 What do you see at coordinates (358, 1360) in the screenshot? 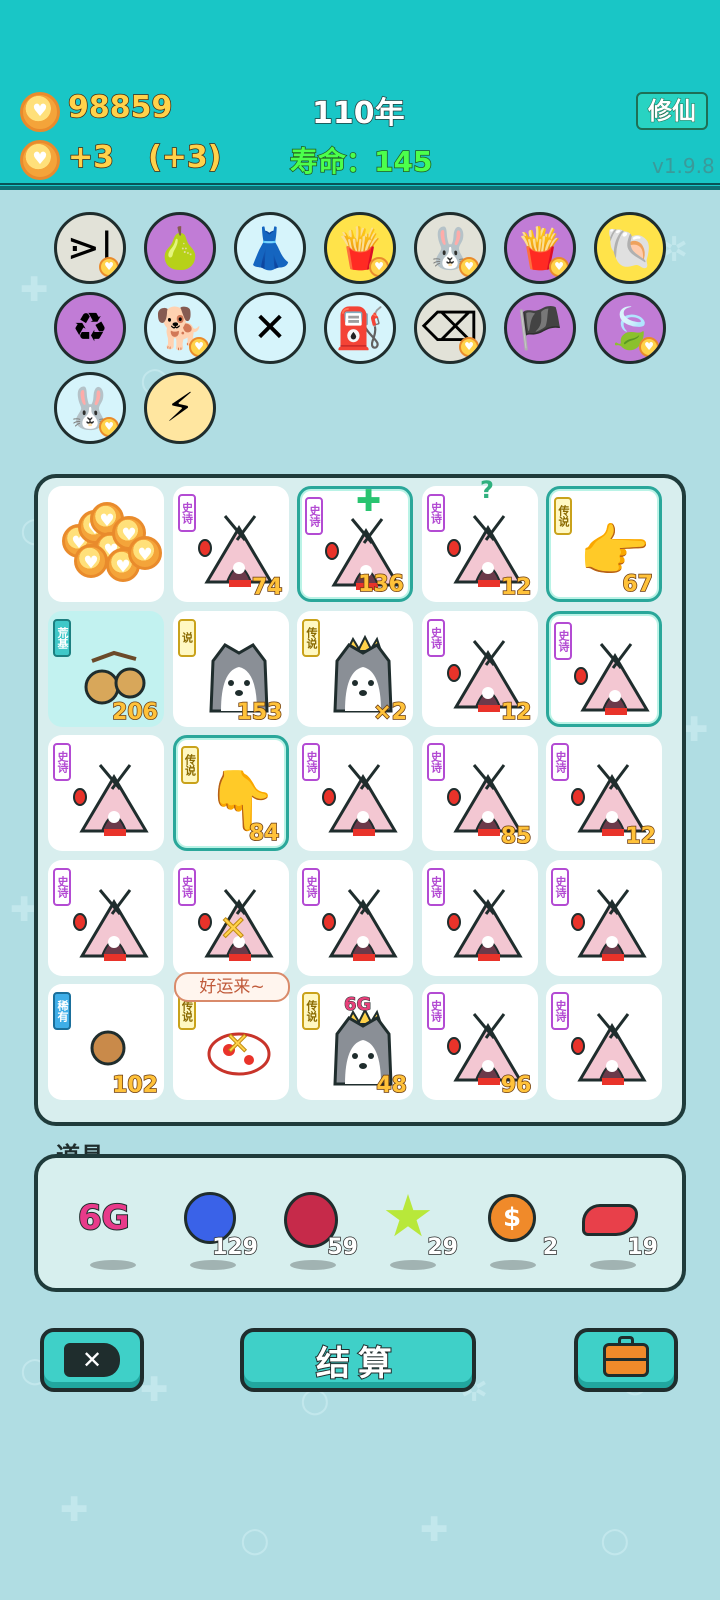
I see `settle-button: 结算` at bounding box center [358, 1360].